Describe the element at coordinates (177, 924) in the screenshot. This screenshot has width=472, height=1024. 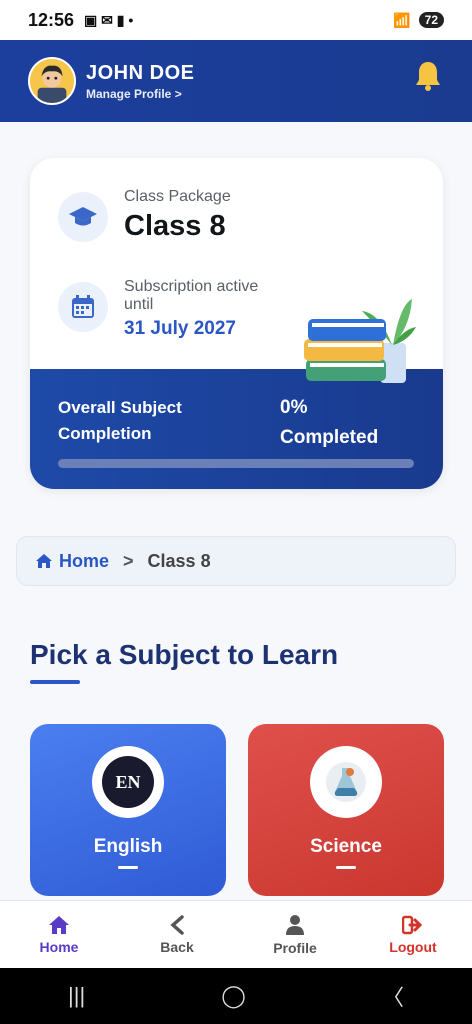
I see `chevron-left-icon` at that location.